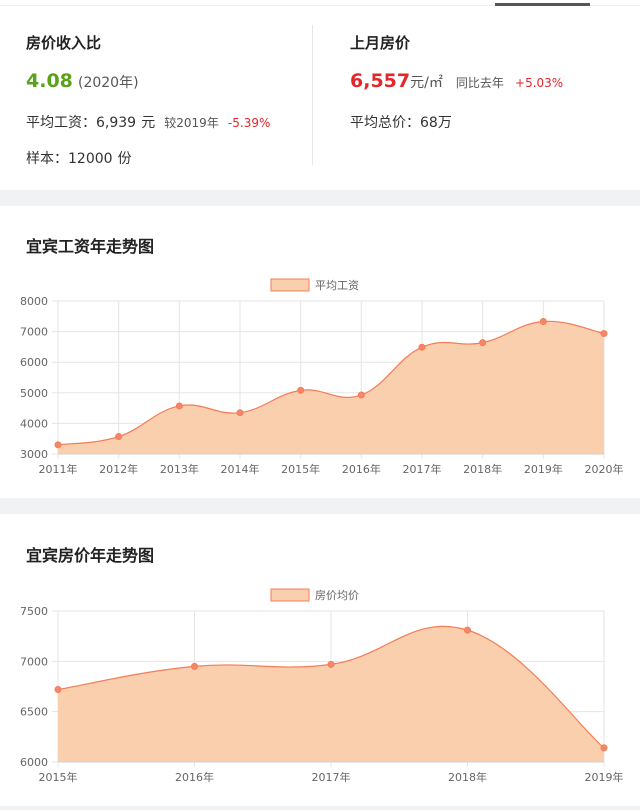  What do you see at coordinates (34, 712) in the screenshot?
I see `price-ytick-label-1: 6500` at bounding box center [34, 712].